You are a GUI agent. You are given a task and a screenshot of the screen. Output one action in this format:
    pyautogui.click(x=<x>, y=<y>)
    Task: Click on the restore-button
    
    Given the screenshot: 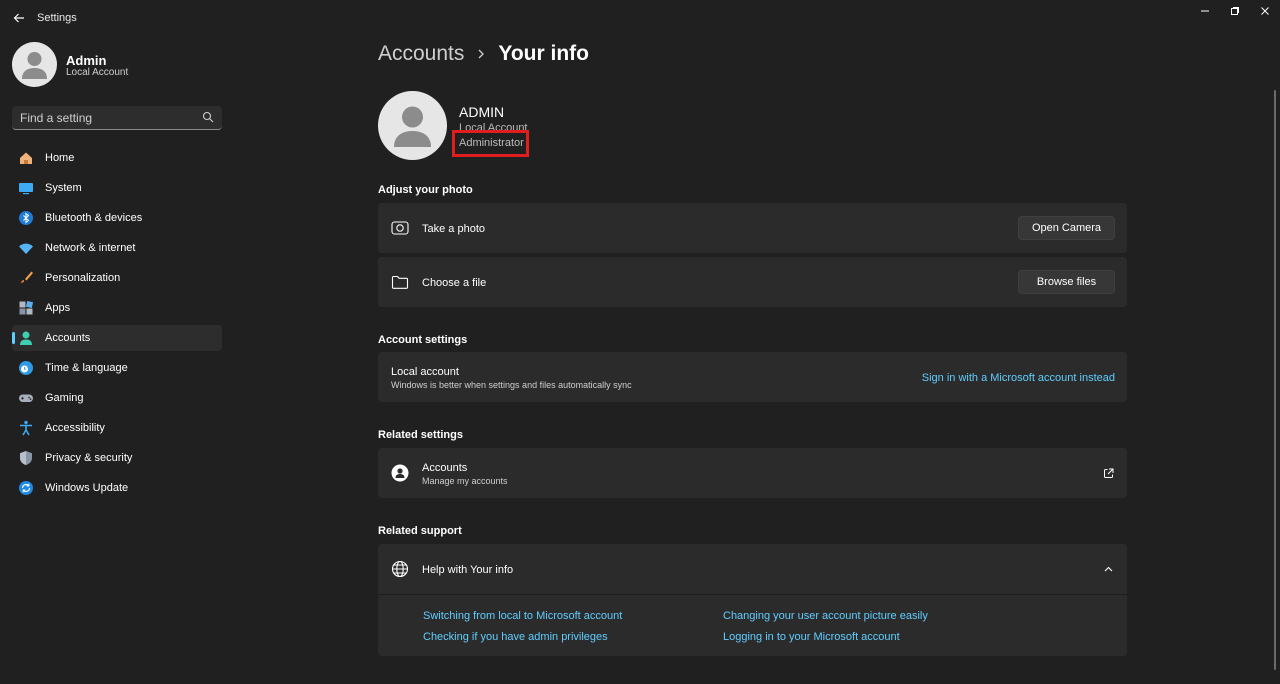 What is the action you would take?
    pyautogui.click(x=1235, y=11)
    